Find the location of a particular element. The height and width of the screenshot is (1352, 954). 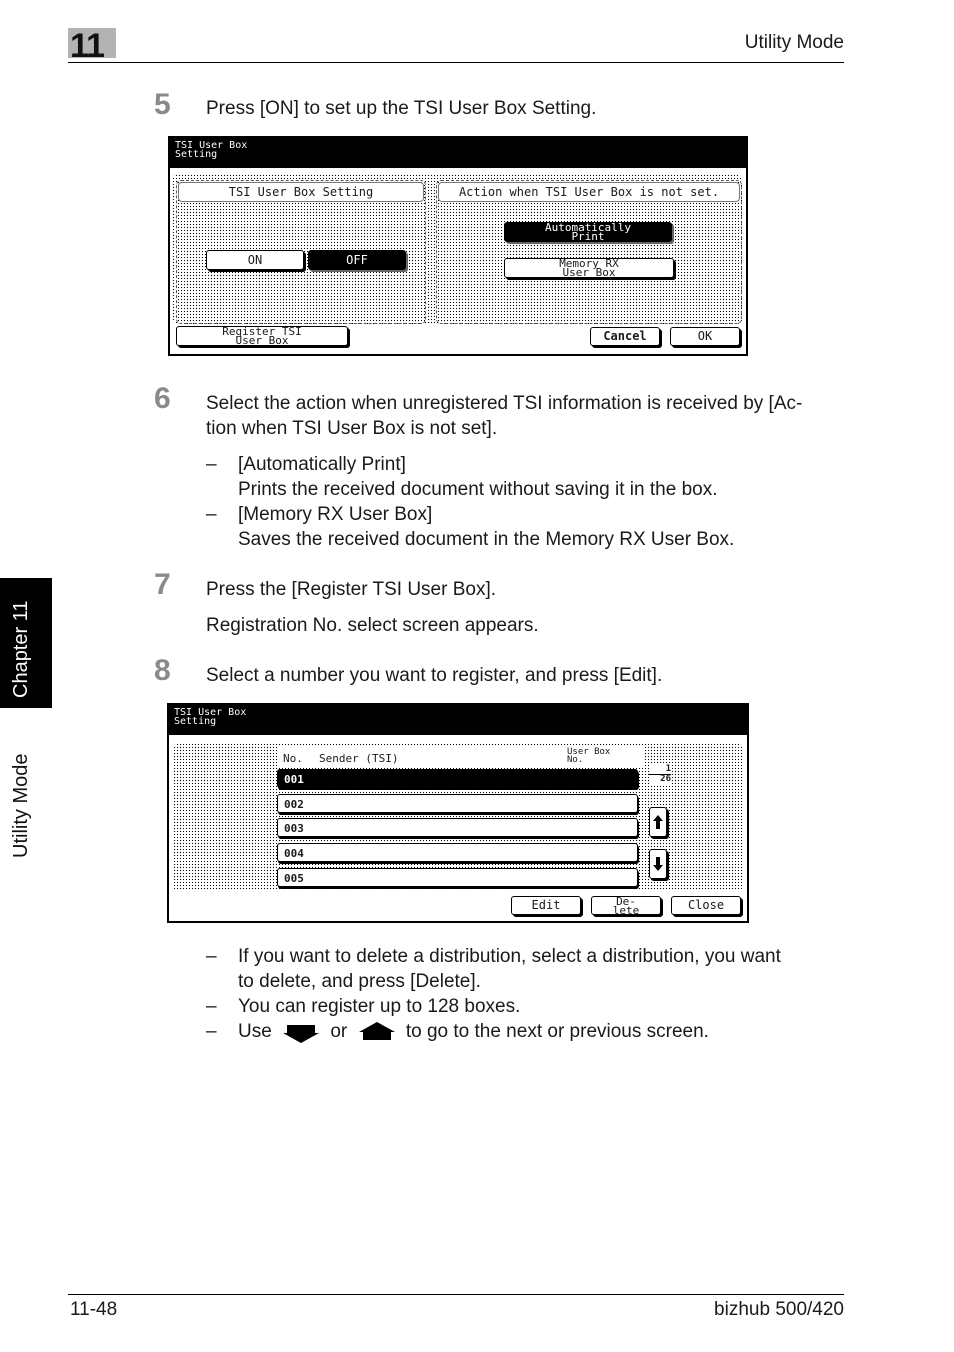

ok-button: OK is located at coordinates (705, 336).